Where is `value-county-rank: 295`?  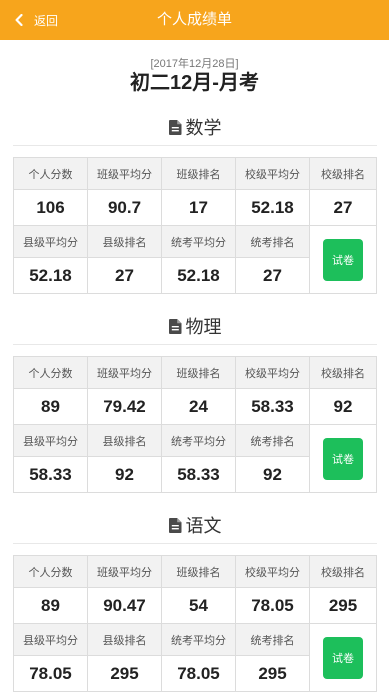
value-county-rank: 295 is located at coordinates (124, 673).